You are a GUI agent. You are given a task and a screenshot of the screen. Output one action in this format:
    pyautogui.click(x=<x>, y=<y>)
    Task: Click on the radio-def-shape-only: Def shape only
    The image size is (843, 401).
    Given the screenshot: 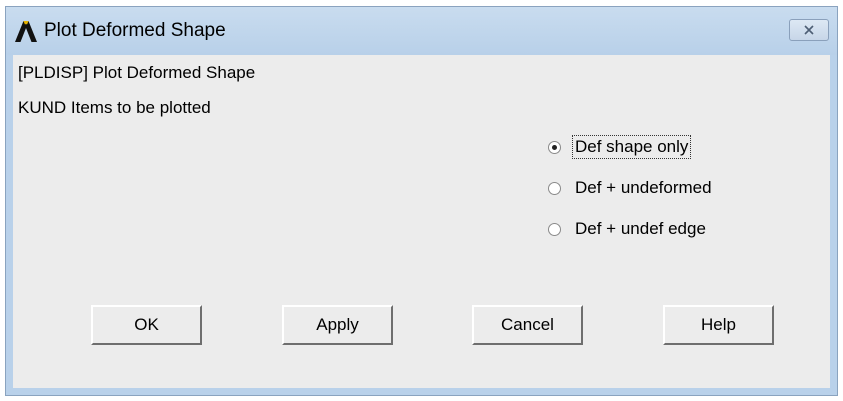 What is the action you would take?
    pyautogui.click(x=620, y=147)
    